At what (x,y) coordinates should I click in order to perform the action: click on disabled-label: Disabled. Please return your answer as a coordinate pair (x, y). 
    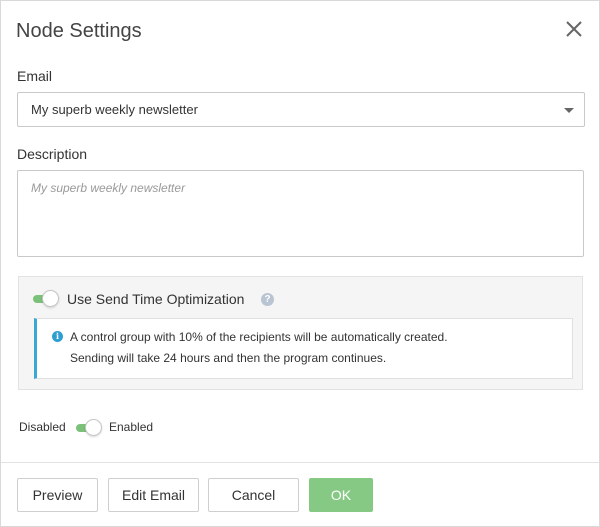
    Looking at the image, I should click on (42, 427).